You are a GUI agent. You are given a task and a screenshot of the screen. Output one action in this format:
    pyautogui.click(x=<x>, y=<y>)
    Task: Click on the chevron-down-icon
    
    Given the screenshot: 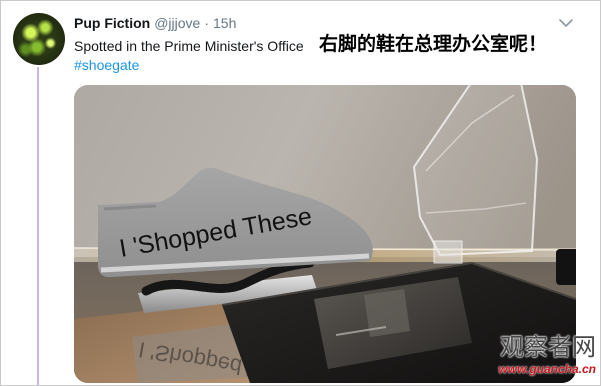 What is the action you would take?
    pyautogui.click(x=566, y=23)
    